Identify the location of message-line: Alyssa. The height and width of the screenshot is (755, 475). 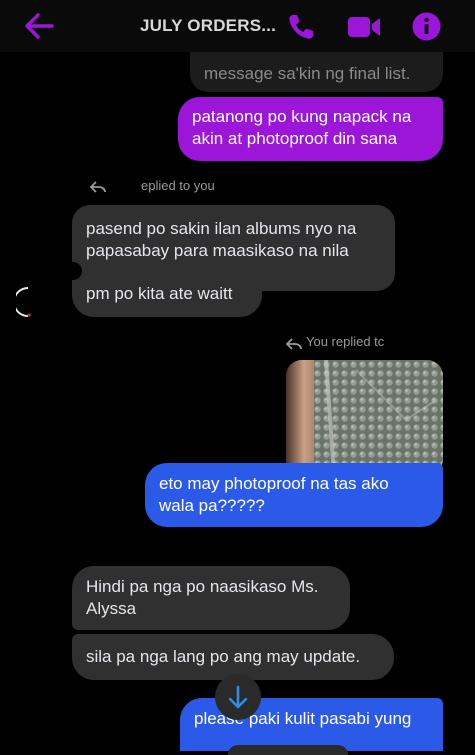
(111, 608).